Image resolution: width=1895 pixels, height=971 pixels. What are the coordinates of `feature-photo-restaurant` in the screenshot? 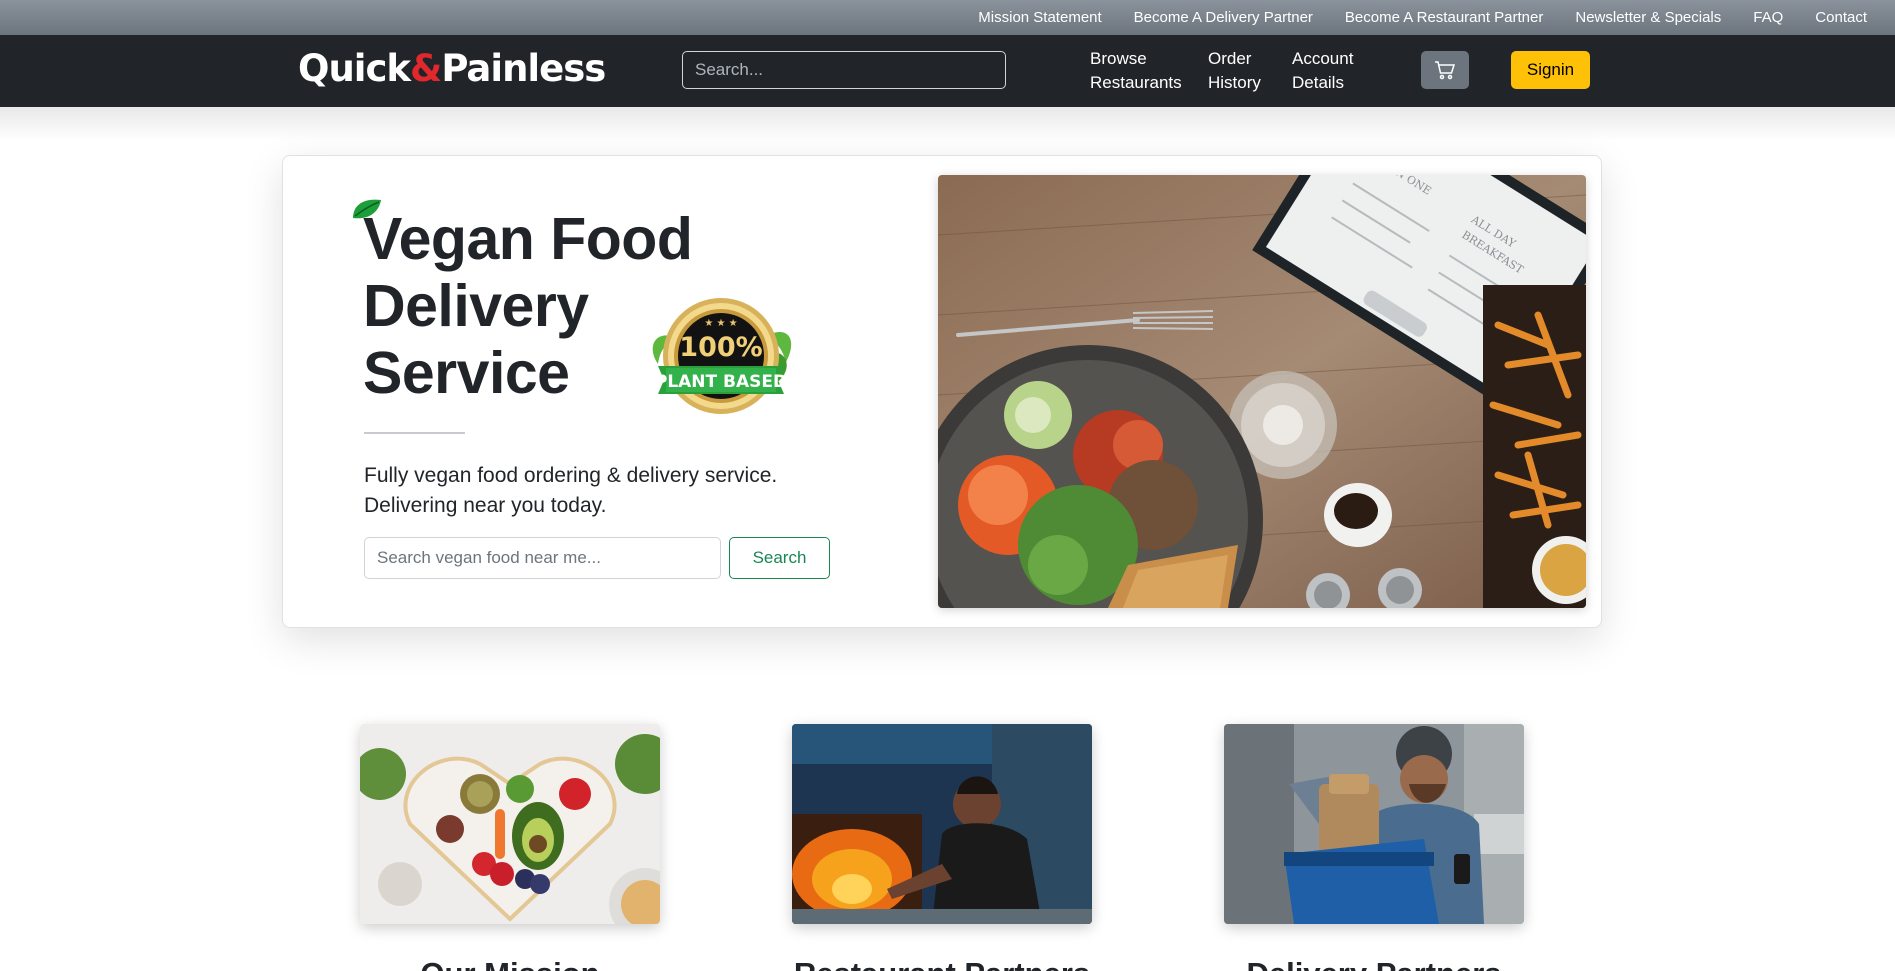 It's located at (942, 824).